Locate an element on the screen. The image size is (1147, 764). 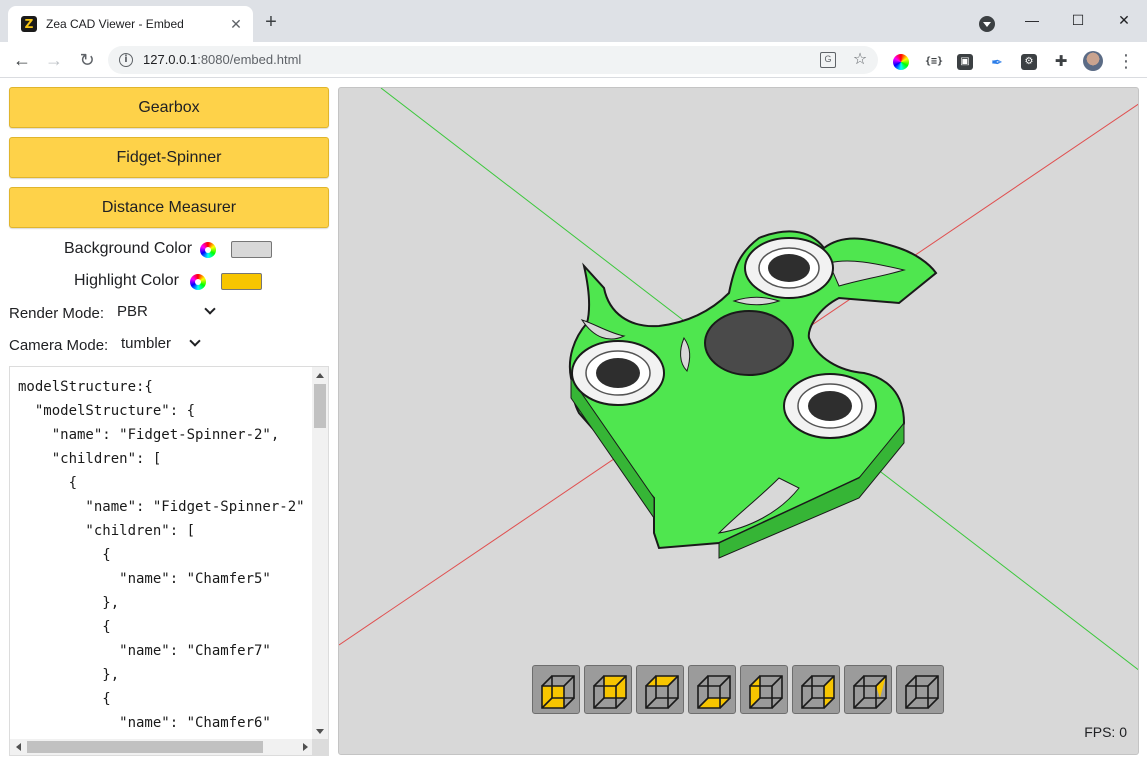
top-view-button is located at coordinates (660, 689).